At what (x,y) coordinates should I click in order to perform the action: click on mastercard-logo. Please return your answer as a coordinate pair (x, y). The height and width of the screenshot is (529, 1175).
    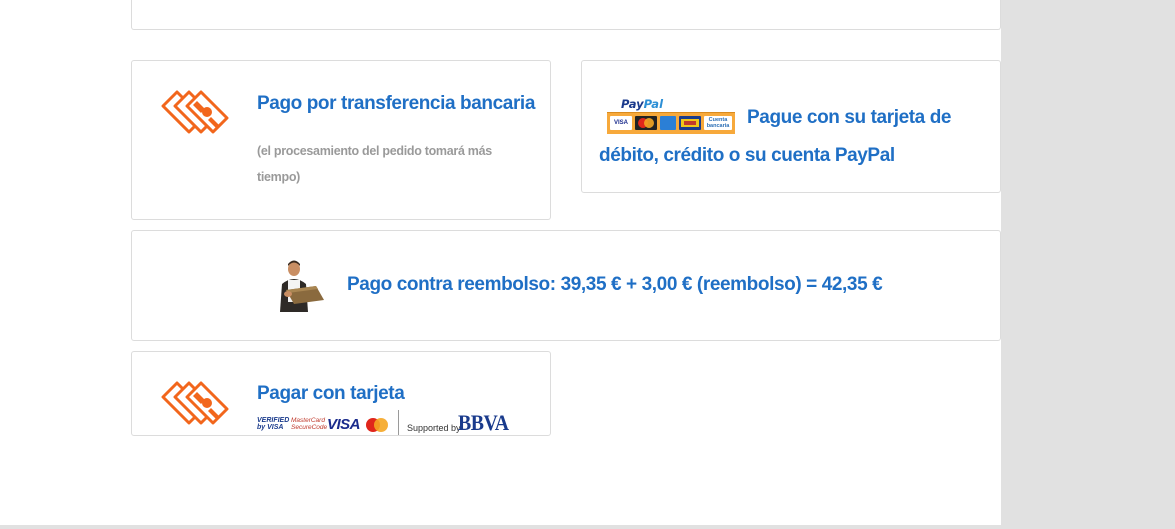
    Looking at the image, I should click on (377, 426).